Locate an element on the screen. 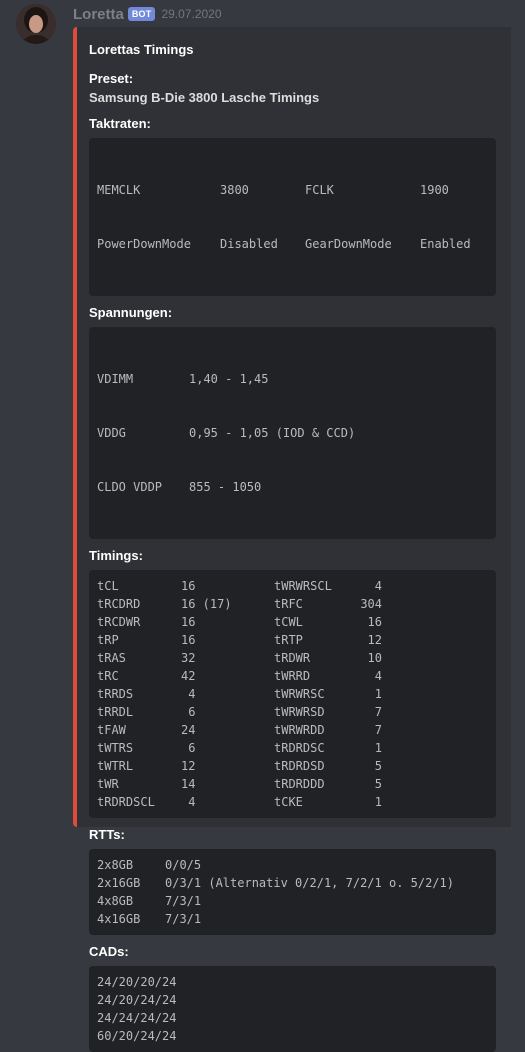 This screenshot has width=525, height=1052. field-name: Taktraten: is located at coordinates (120, 123).